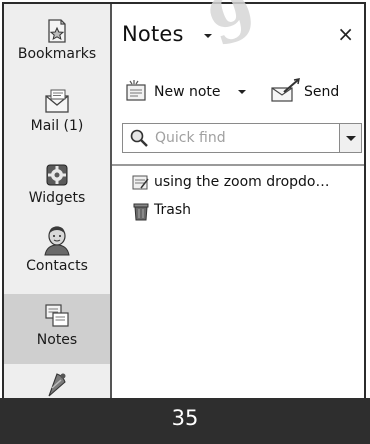  What do you see at coordinates (136, 90) in the screenshot?
I see `new-note-icon` at bounding box center [136, 90].